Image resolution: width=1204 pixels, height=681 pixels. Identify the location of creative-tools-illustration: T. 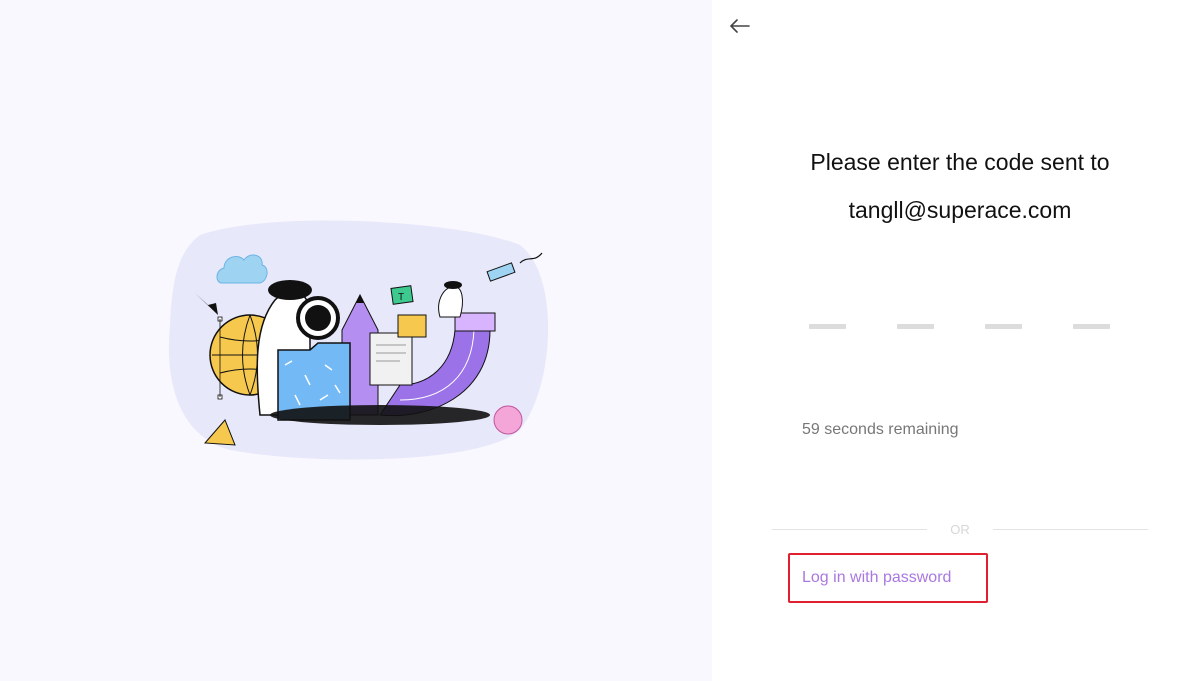
(358, 340).